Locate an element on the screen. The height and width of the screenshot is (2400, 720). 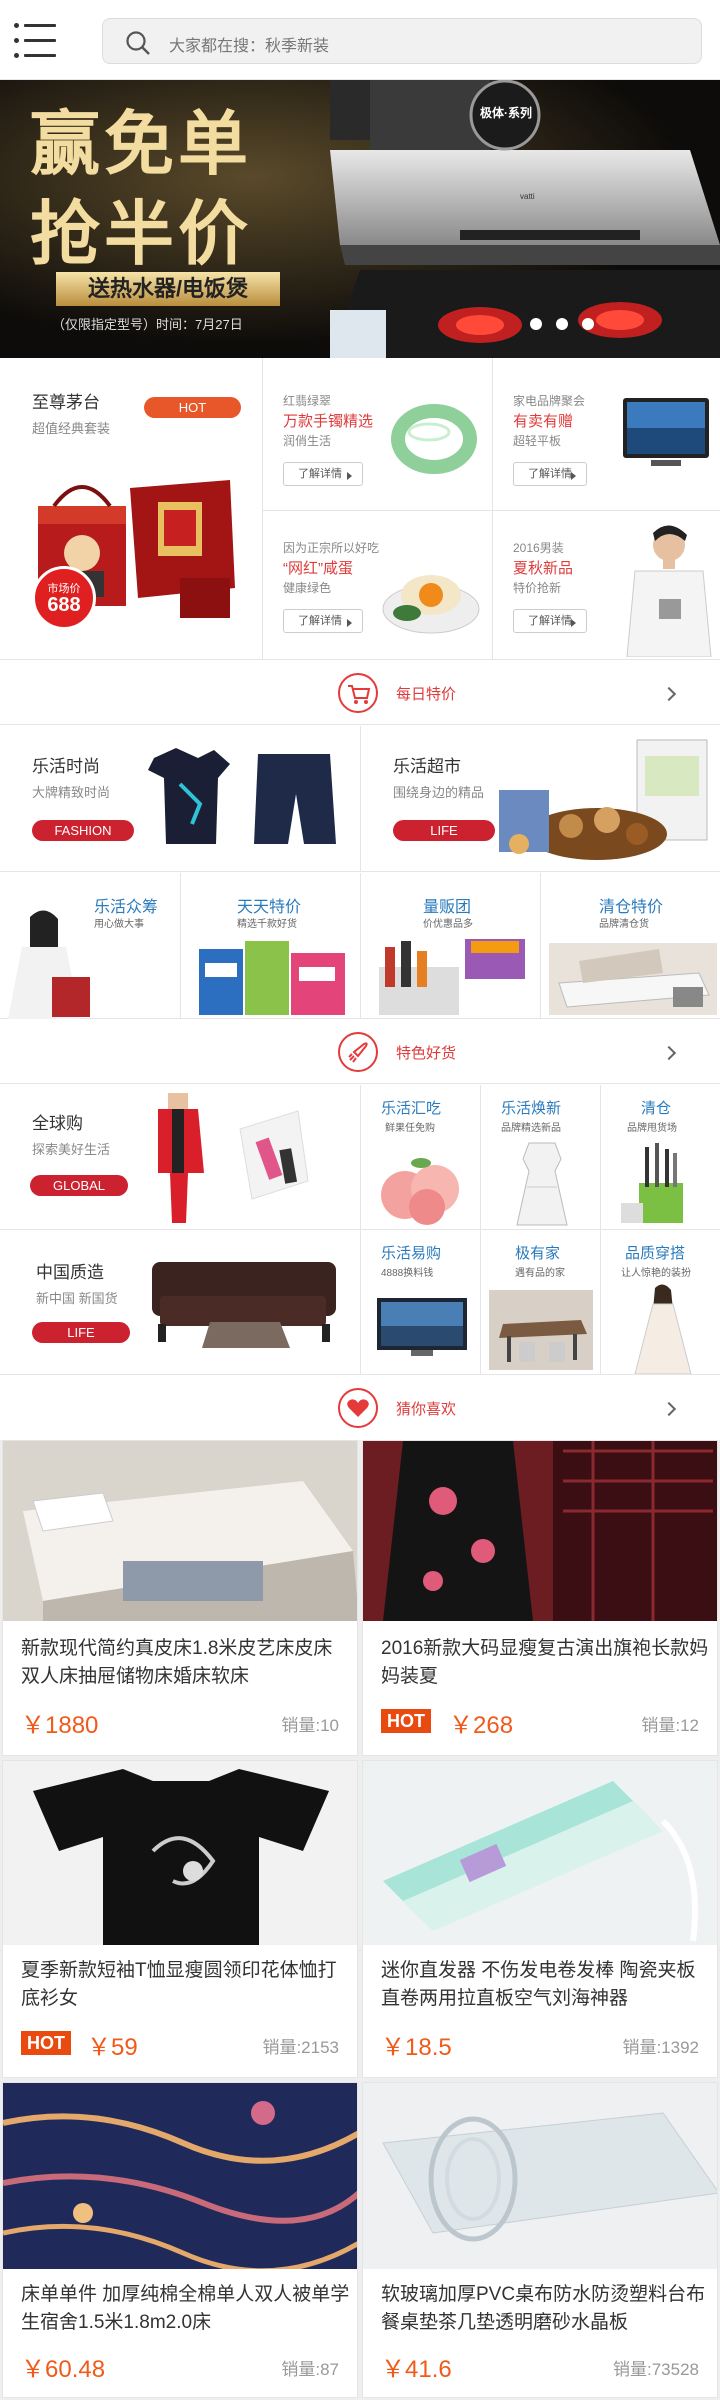
coat-lipstick-image is located at coordinates (233, 1158).